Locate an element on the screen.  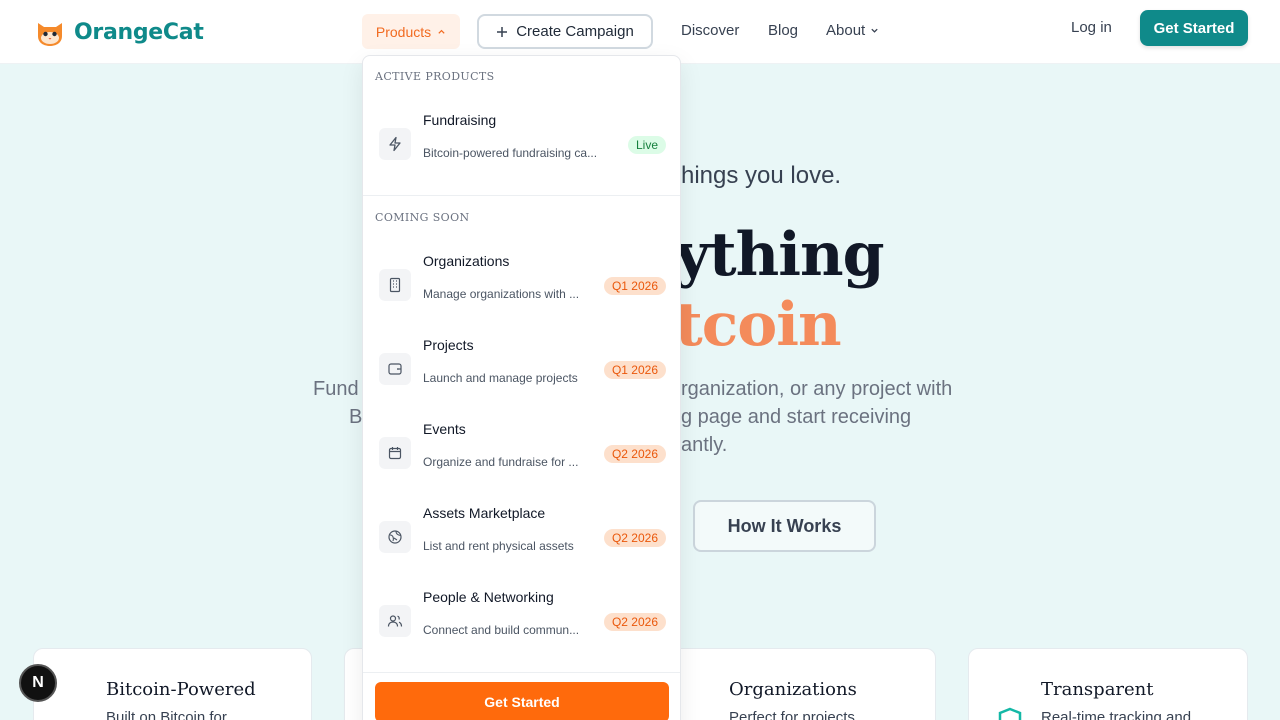
active-products-heading: ACTIVE PRODUCTS is located at coordinates (435, 76).